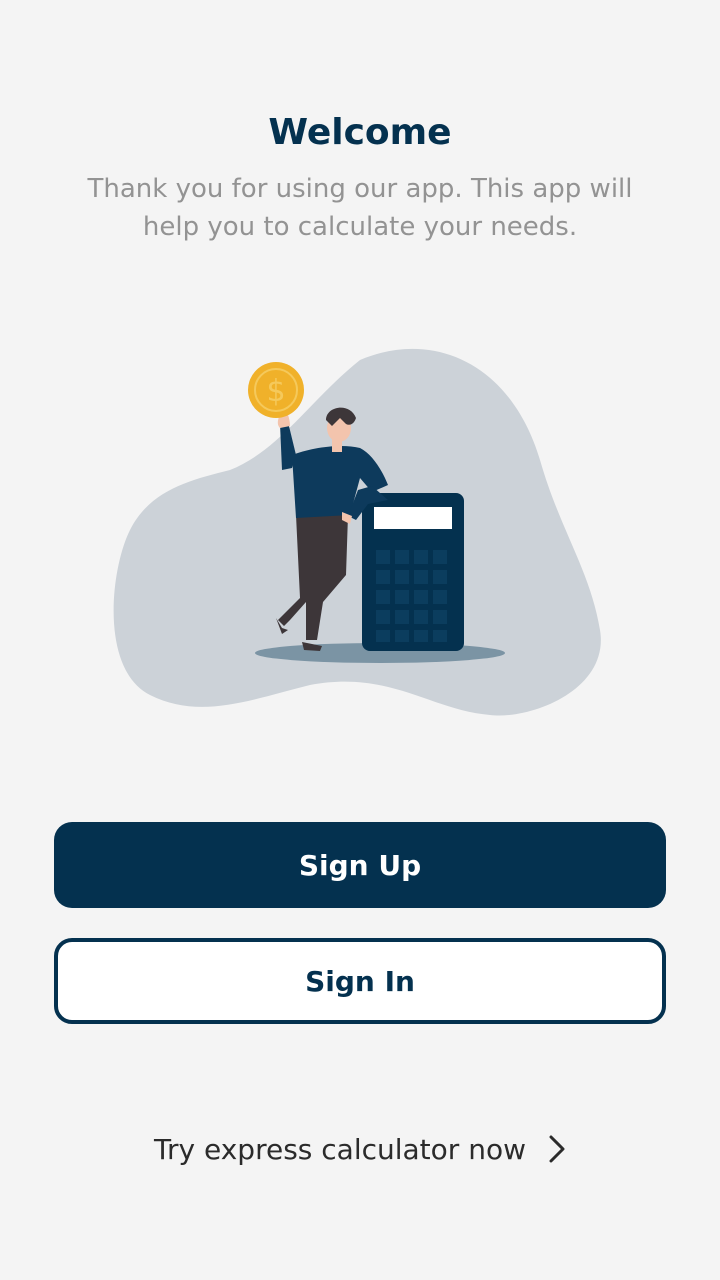 This screenshot has height=1280, width=720. I want to click on dollar-coin-icon: $, so click(276, 390).